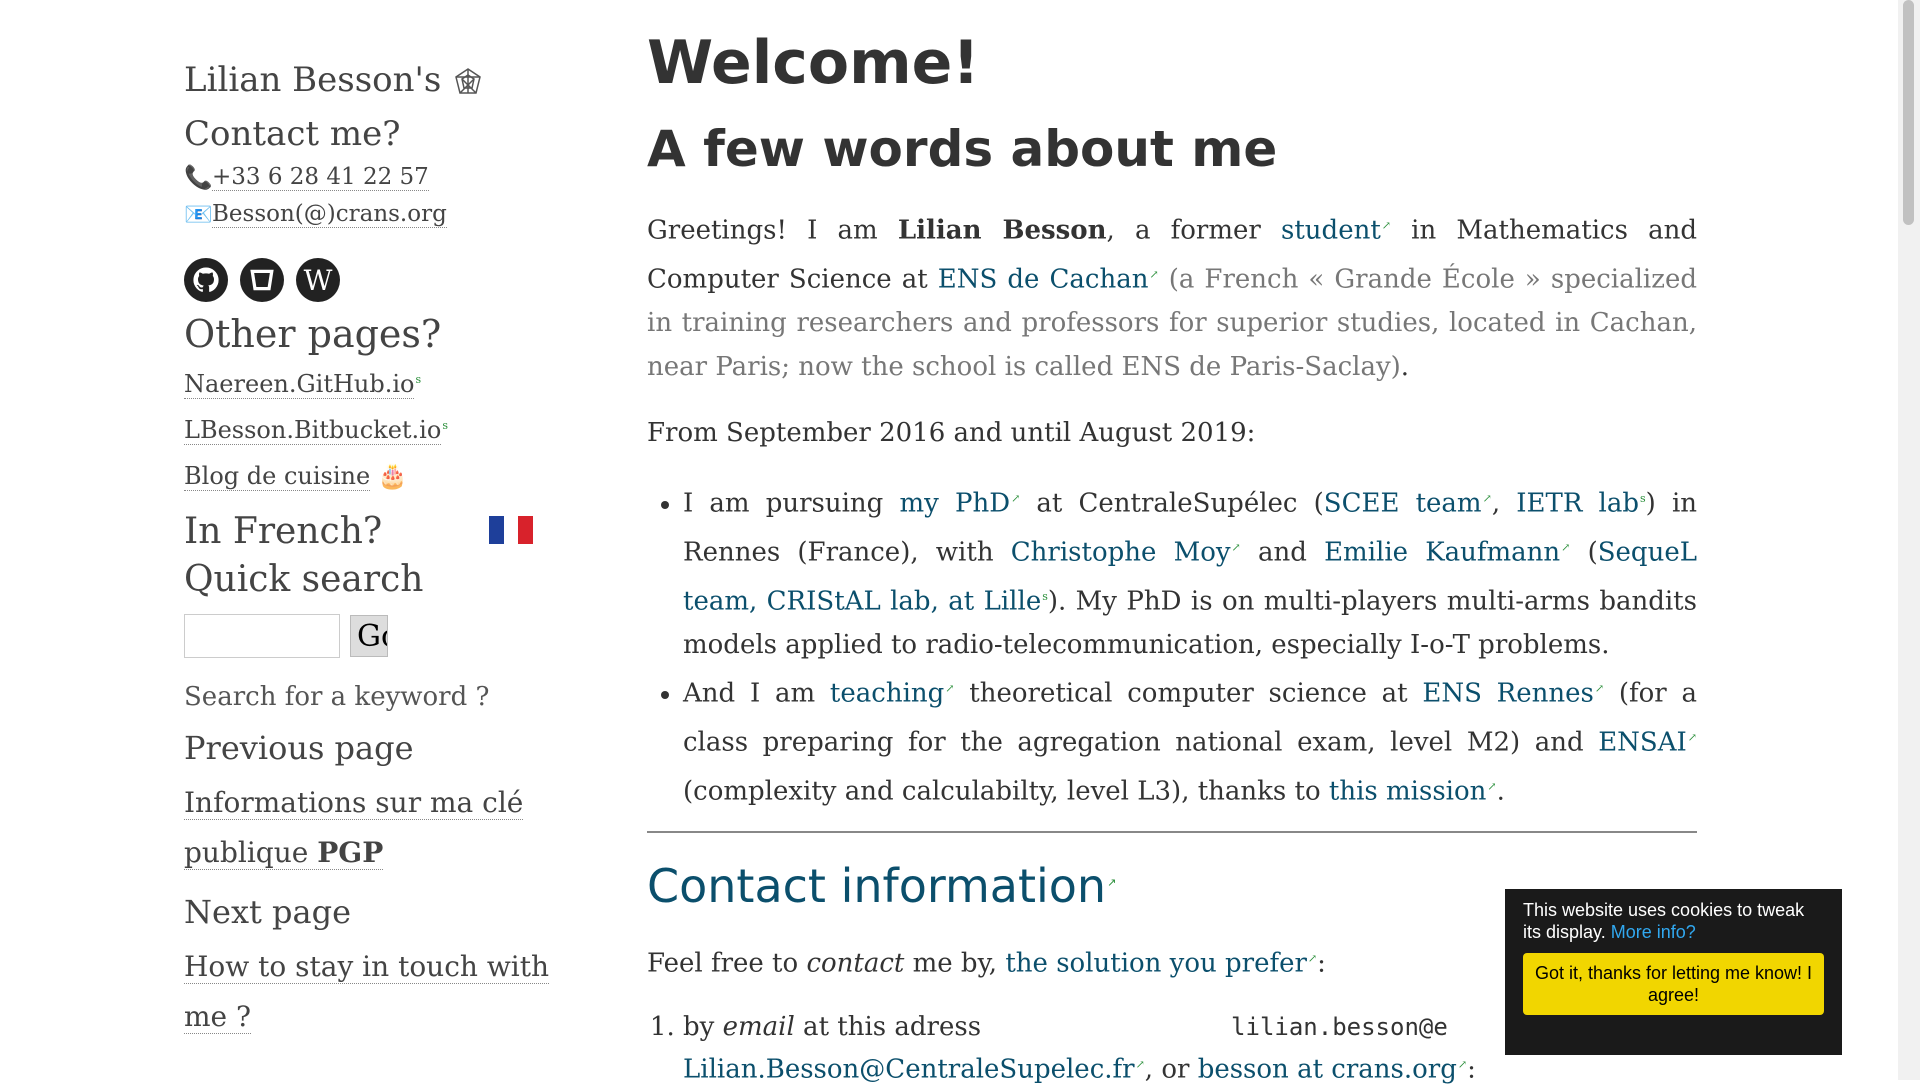 The height and width of the screenshot is (1089, 1920). Describe the element at coordinates (1188, 693) in the screenshot. I see `text: theoretical computer science at` at that location.